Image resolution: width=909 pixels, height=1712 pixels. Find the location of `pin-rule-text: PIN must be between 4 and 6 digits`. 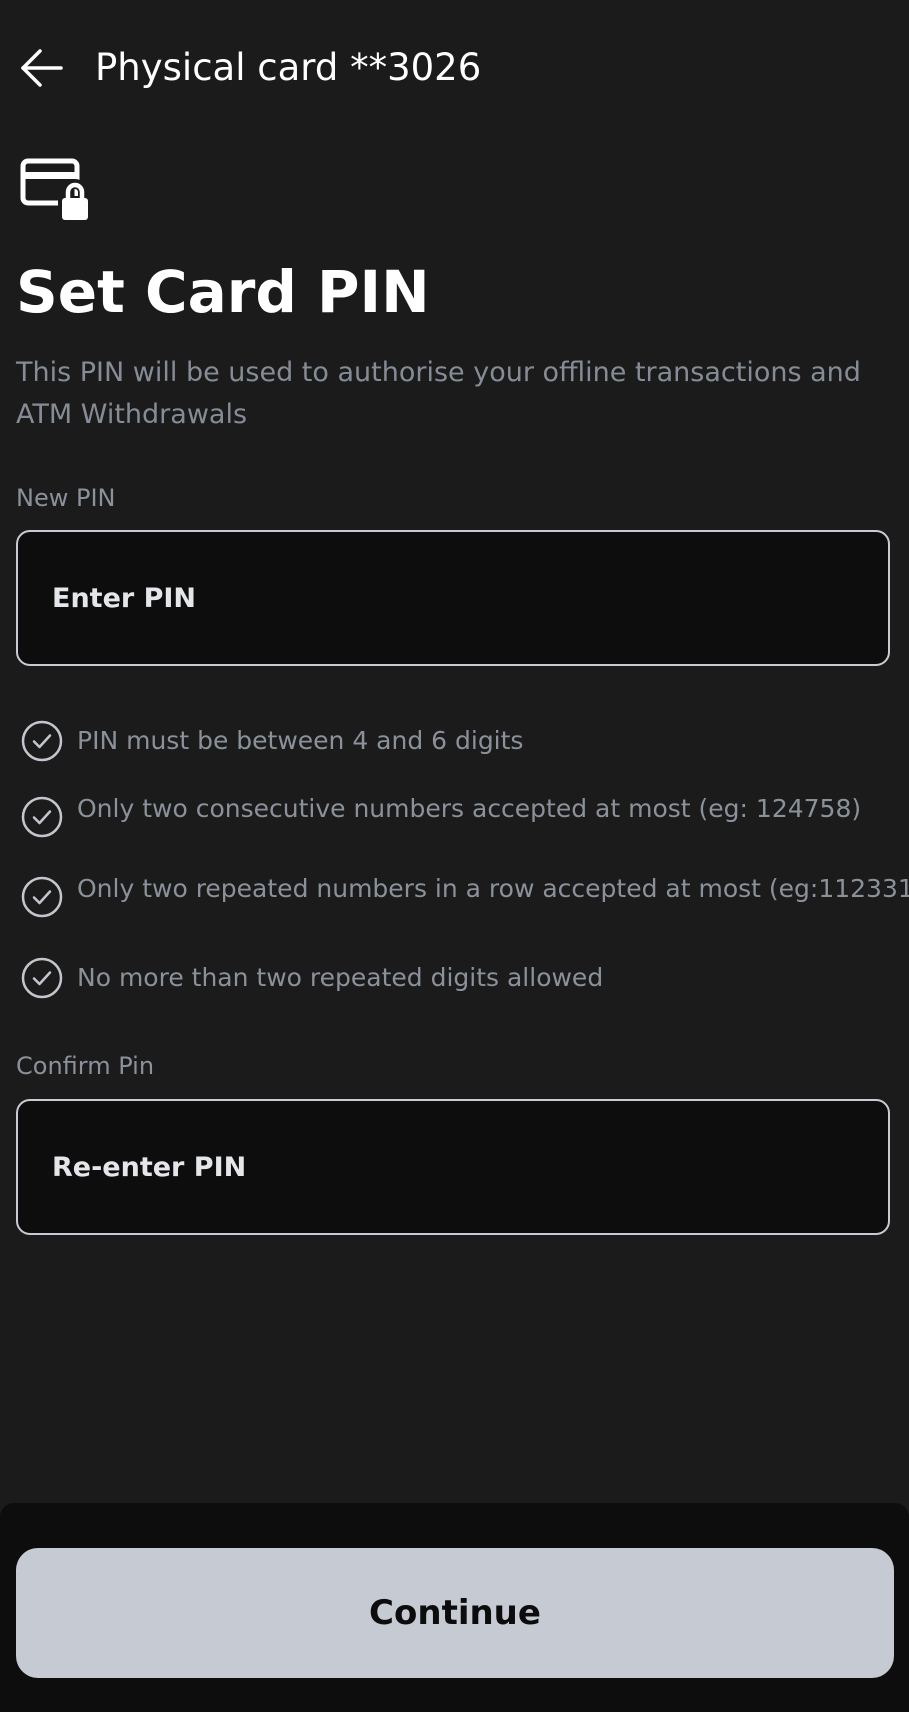

pin-rule-text: PIN must be between 4 and 6 digits is located at coordinates (300, 740).